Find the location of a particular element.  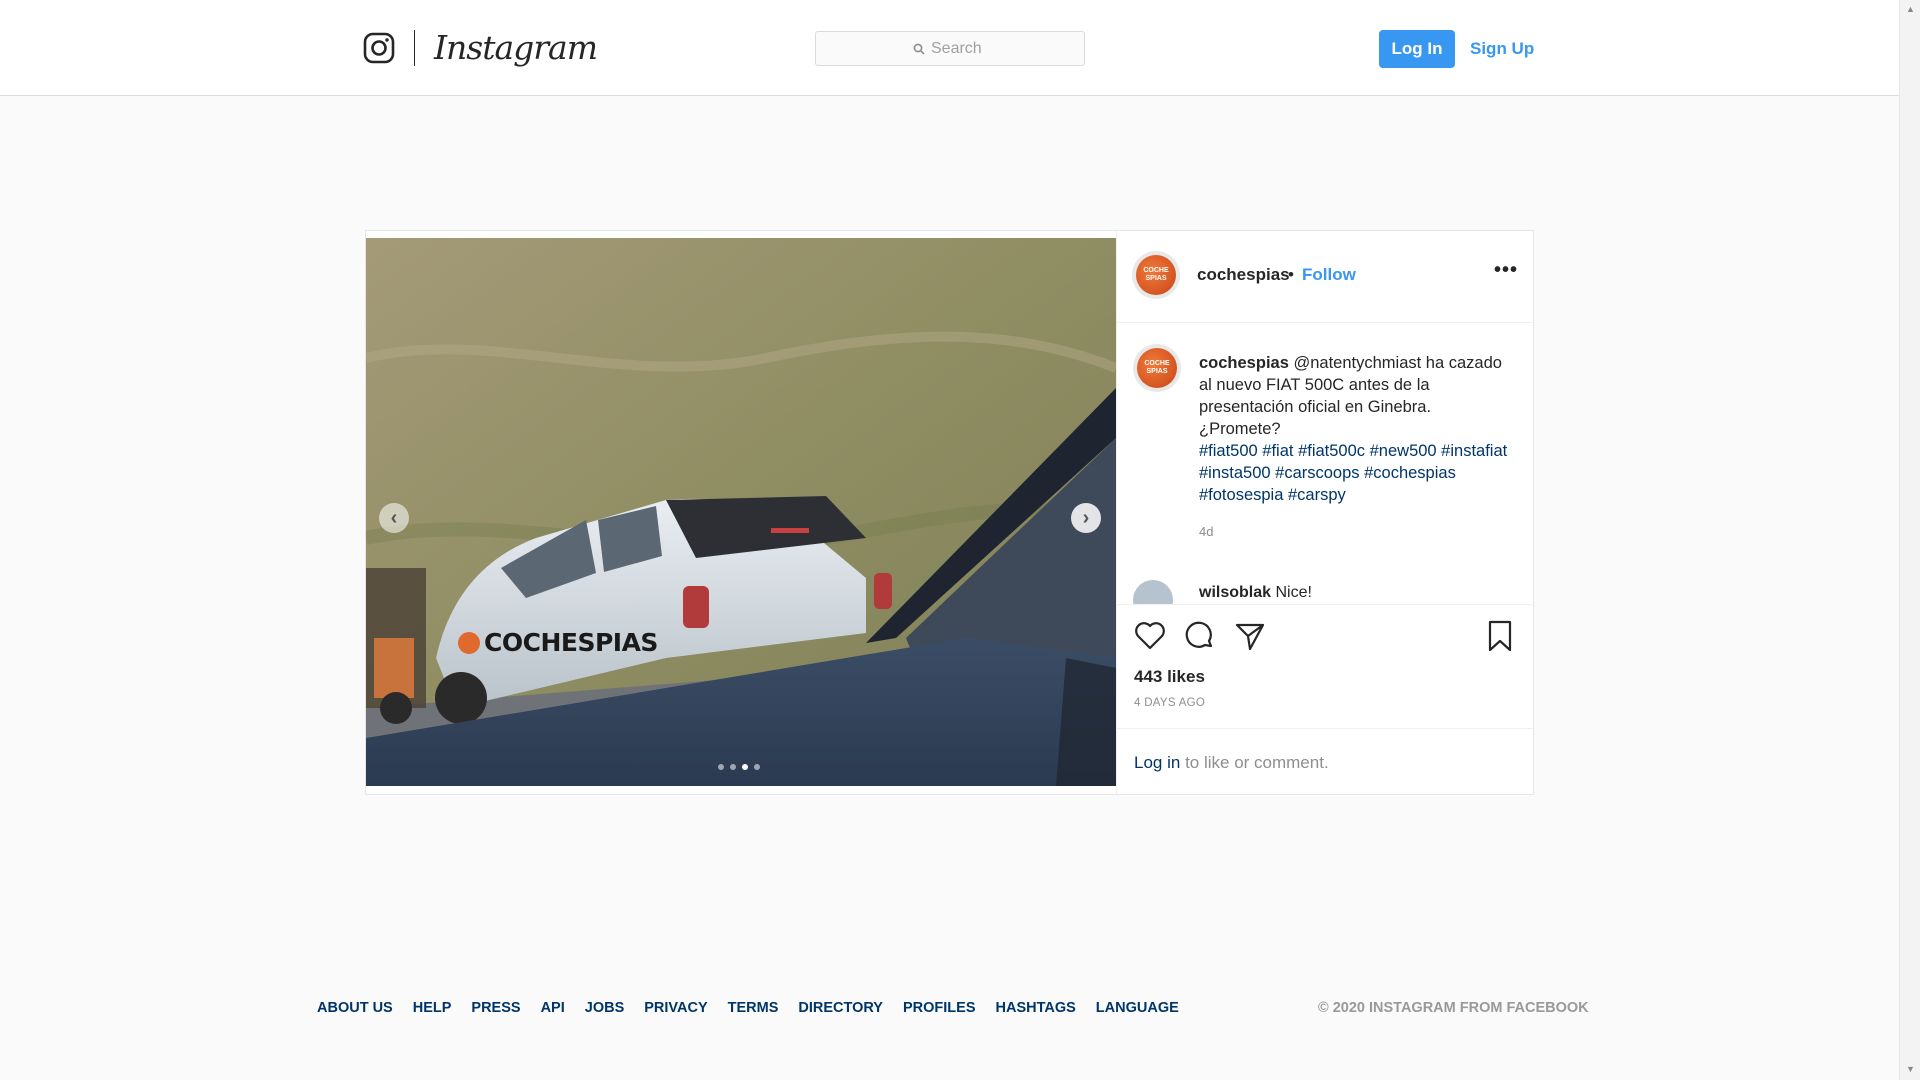

comment-icon is located at coordinates (1200, 636).